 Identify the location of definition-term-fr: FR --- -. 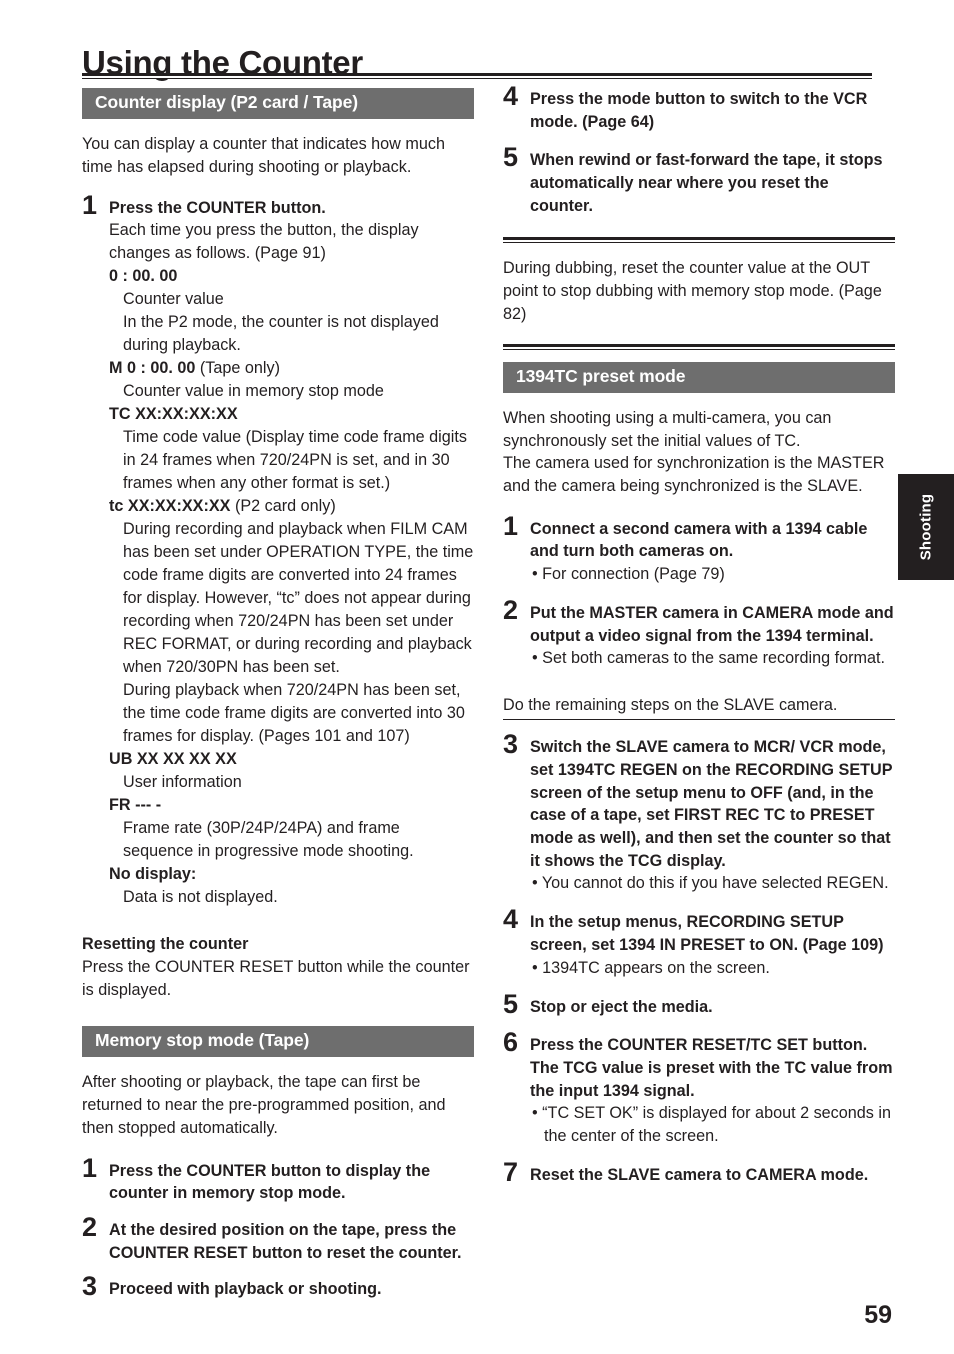
(135, 805).